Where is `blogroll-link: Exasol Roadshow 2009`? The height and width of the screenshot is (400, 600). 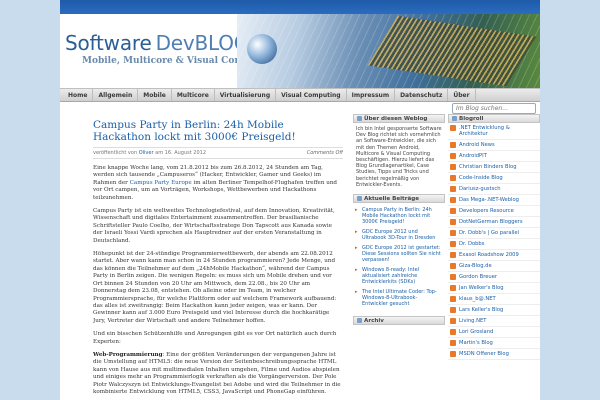
blogroll-link: Exasol Roadshow 2009 is located at coordinates (494, 255).